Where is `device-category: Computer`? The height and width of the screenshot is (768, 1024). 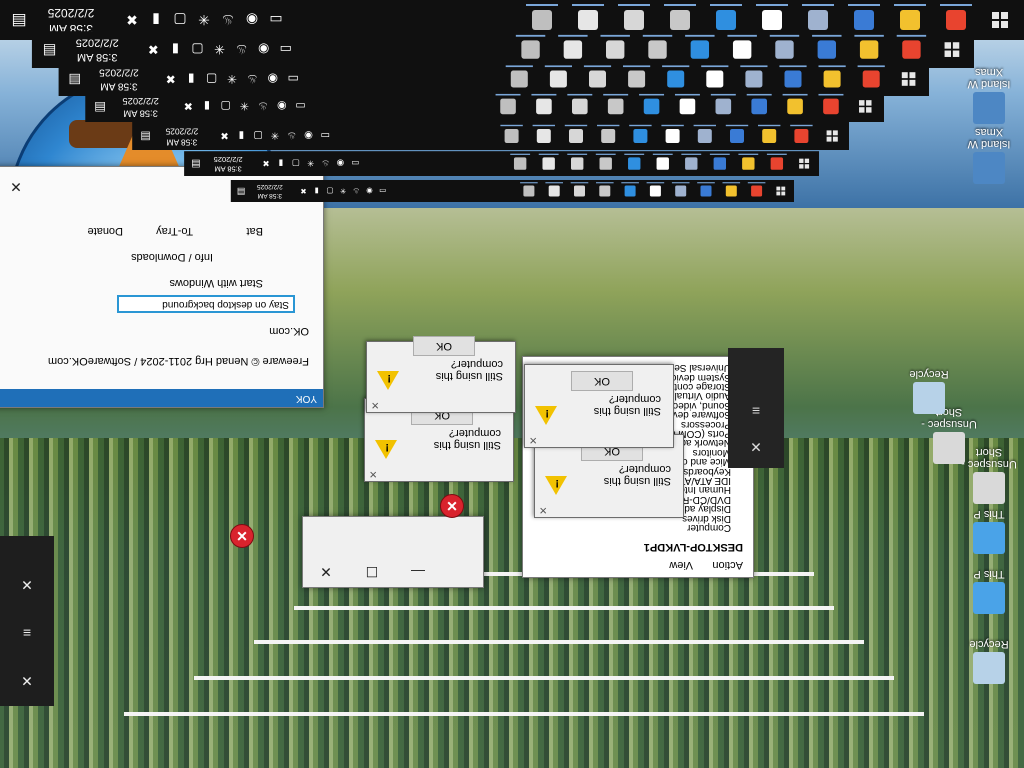
device-category: Computer is located at coordinates (709, 527).